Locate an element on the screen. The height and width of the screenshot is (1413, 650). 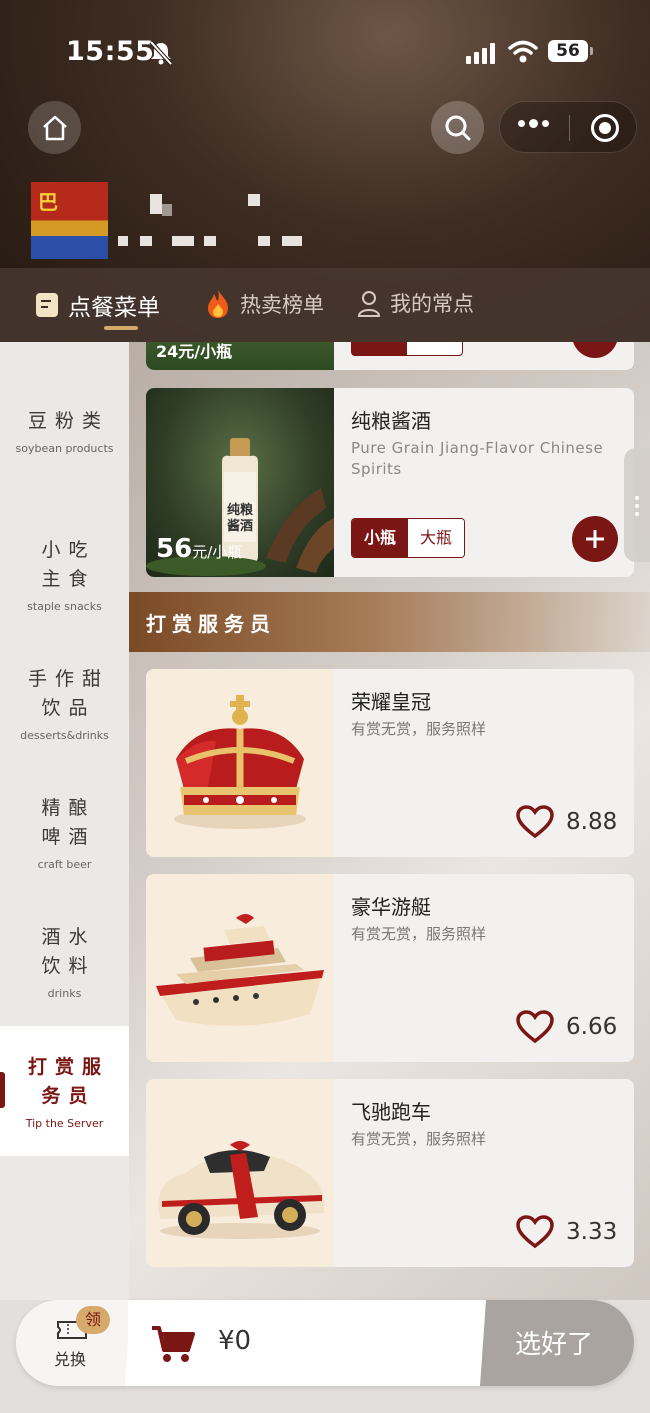
search-button is located at coordinates (457, 127).